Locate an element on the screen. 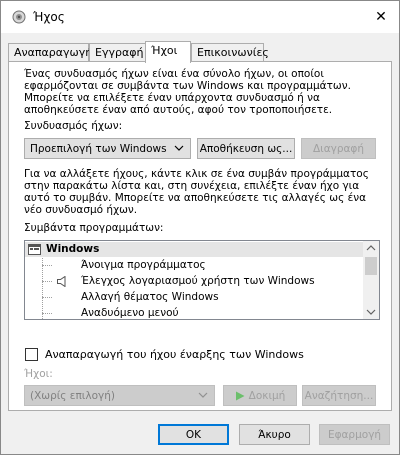 Image resolution: width=400 pixels, height=455 pixels. sound-scheme-value: Προεπιλογή των Windows is located at coordinates (98, 148).